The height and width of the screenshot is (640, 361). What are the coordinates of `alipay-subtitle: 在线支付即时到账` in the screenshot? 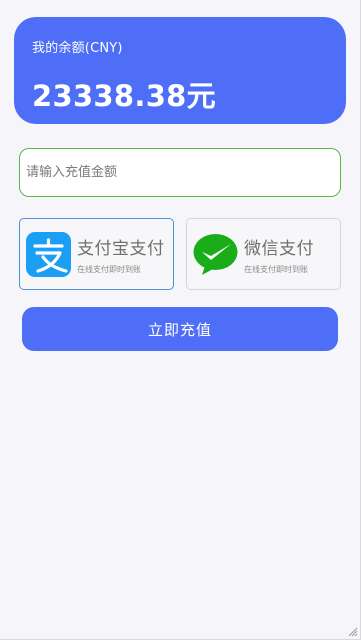 It's located at (109, 269).